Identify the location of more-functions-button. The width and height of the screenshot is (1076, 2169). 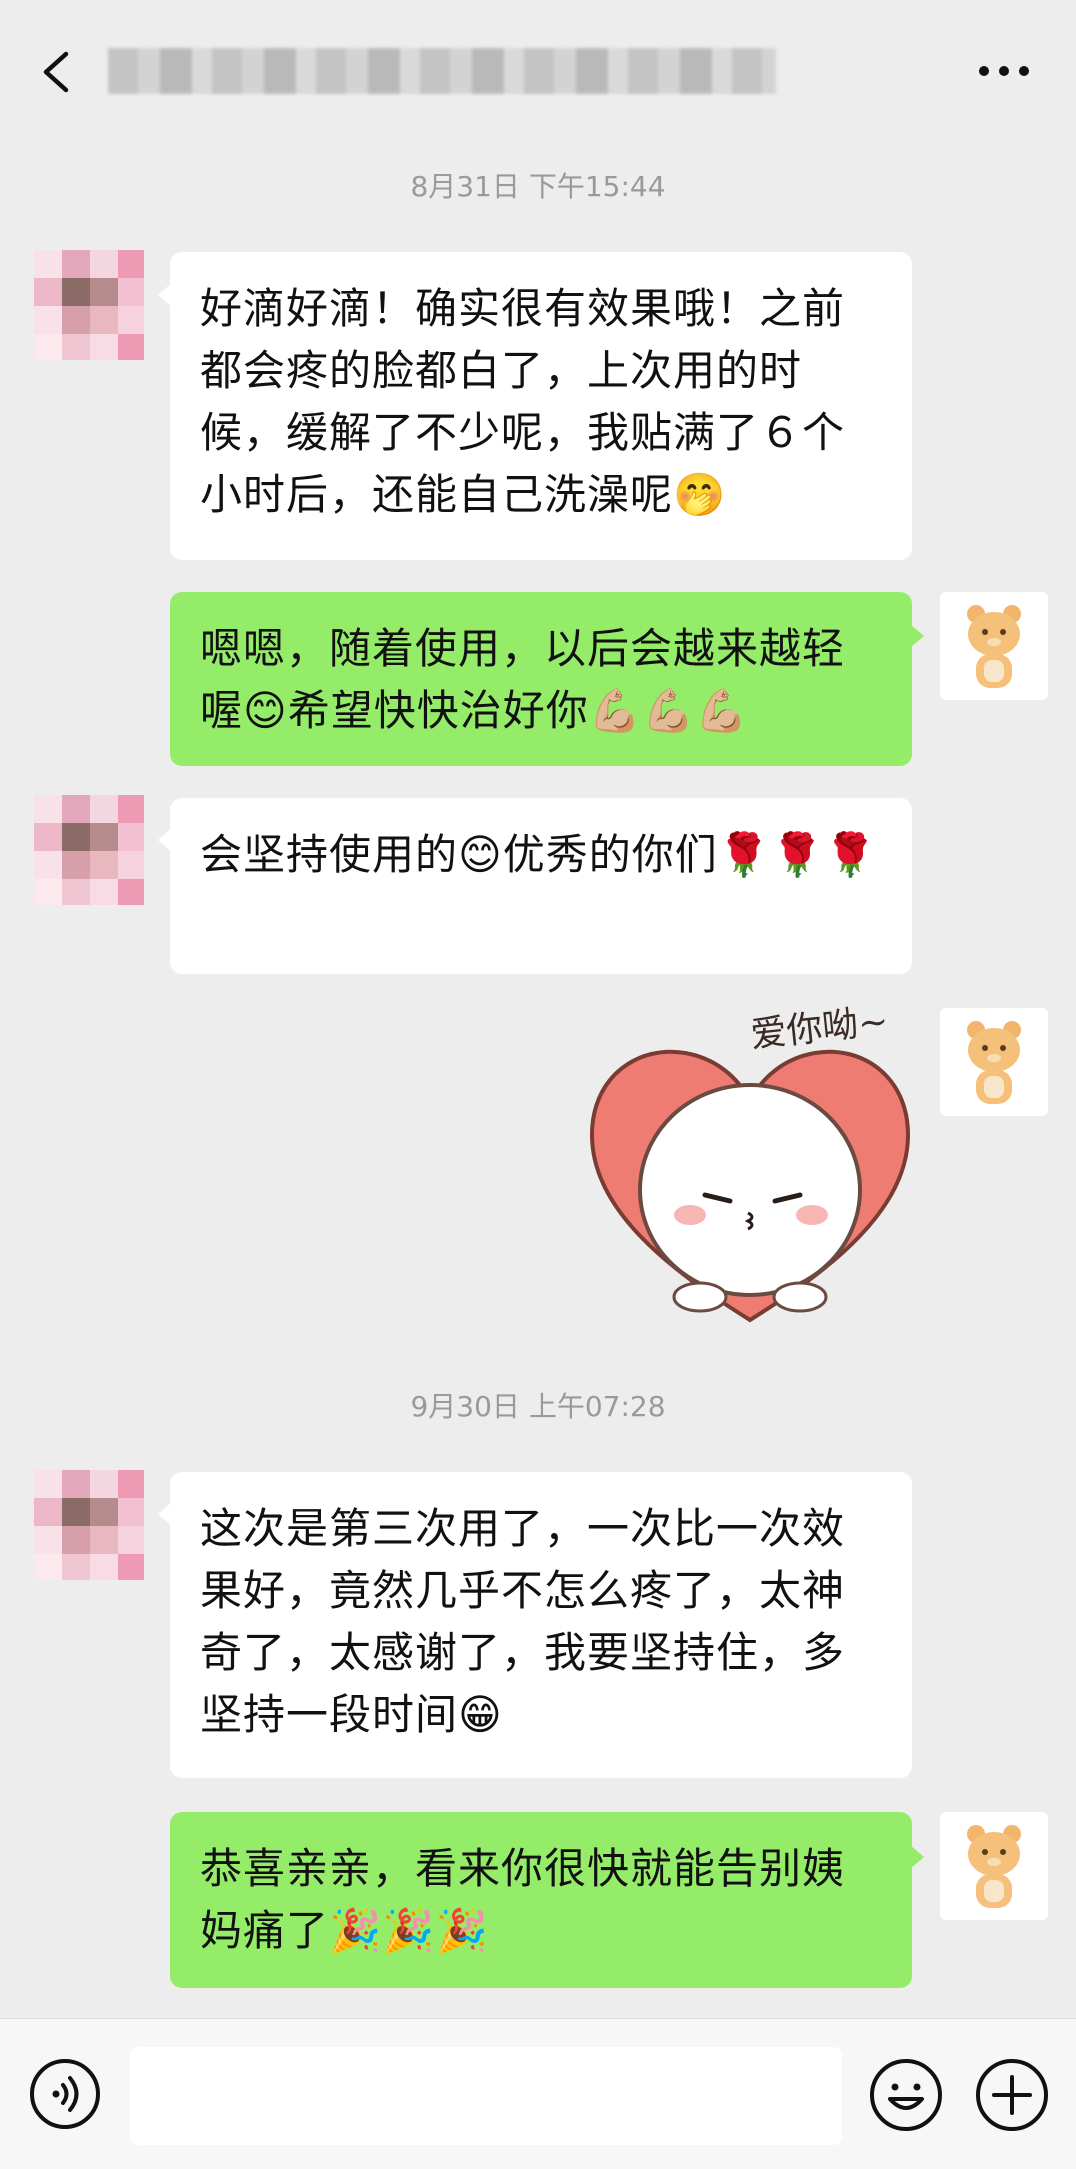
(1012, 2095).